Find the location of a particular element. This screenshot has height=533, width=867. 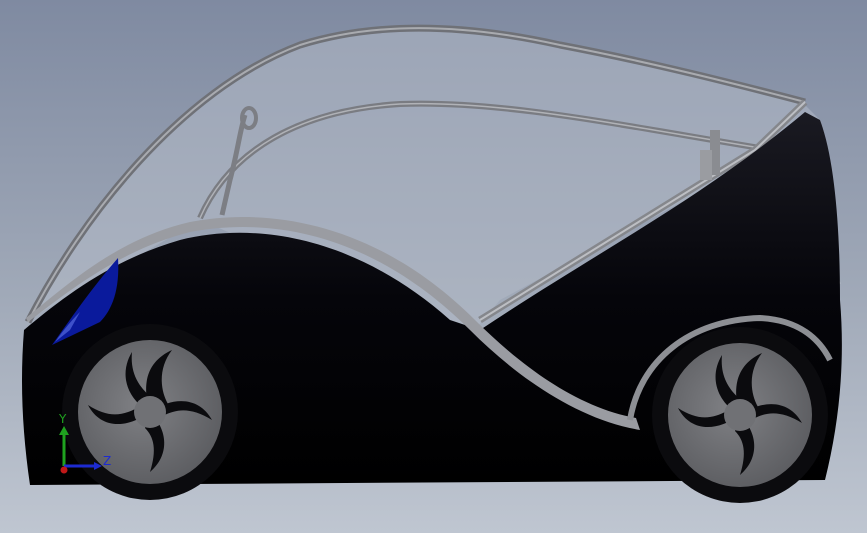

triad-y-label: Y is located at coordinates (63, 419).